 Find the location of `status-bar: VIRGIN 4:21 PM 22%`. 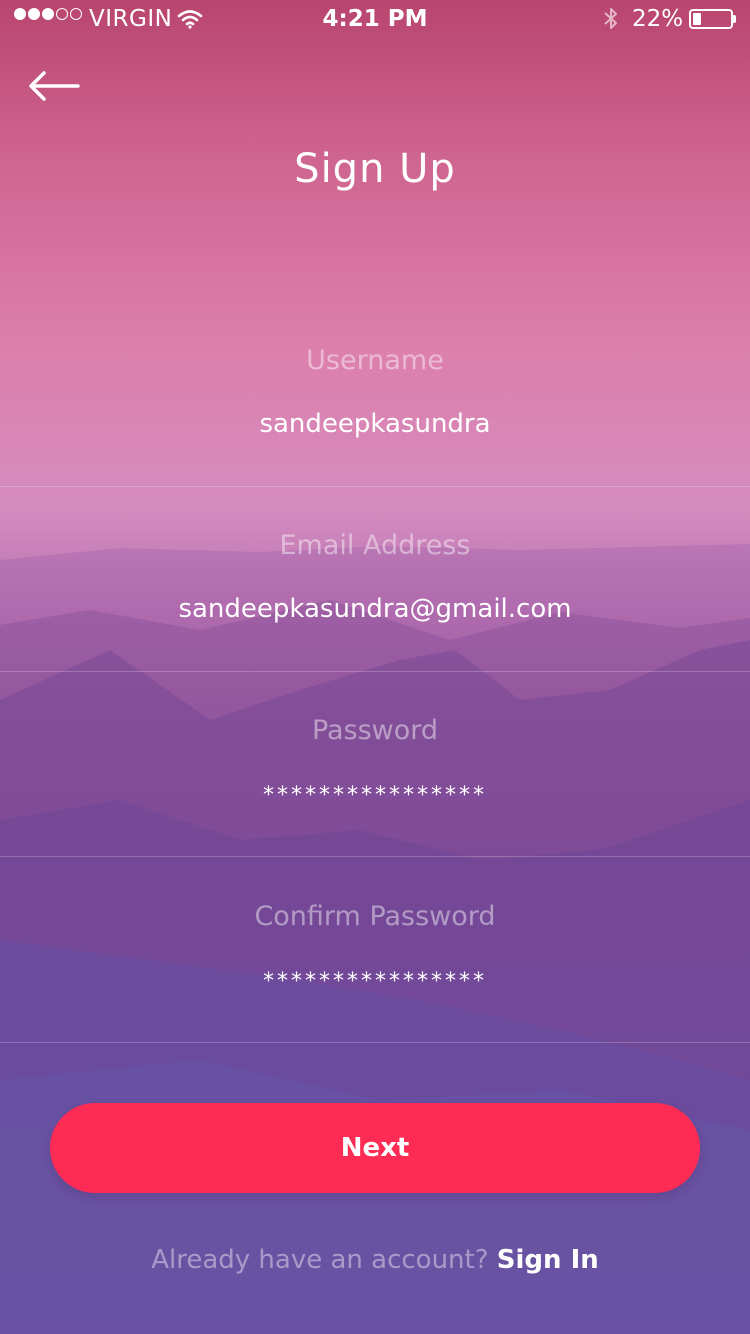

status-bar: VIRGIN 4:21 PM 22% is located at coordinates (375, 20).